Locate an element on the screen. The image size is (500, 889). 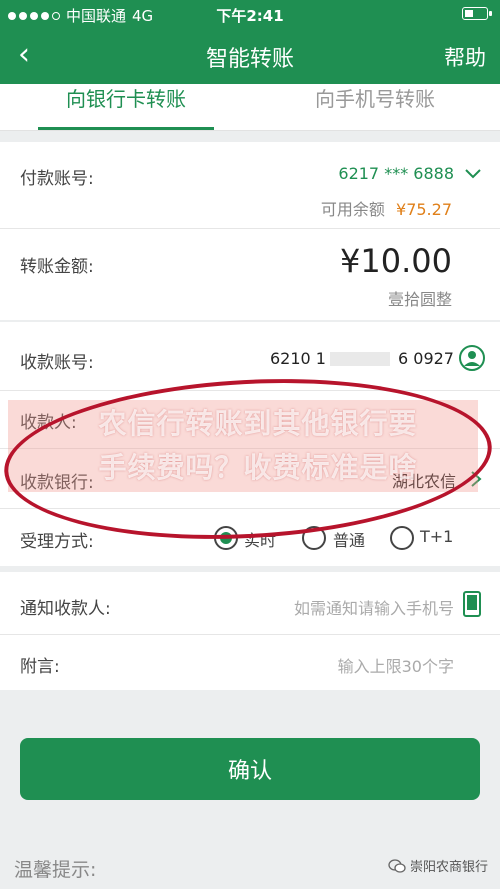
radio-t-plus-1-label: T+1 is located at coordinates (437, 536).